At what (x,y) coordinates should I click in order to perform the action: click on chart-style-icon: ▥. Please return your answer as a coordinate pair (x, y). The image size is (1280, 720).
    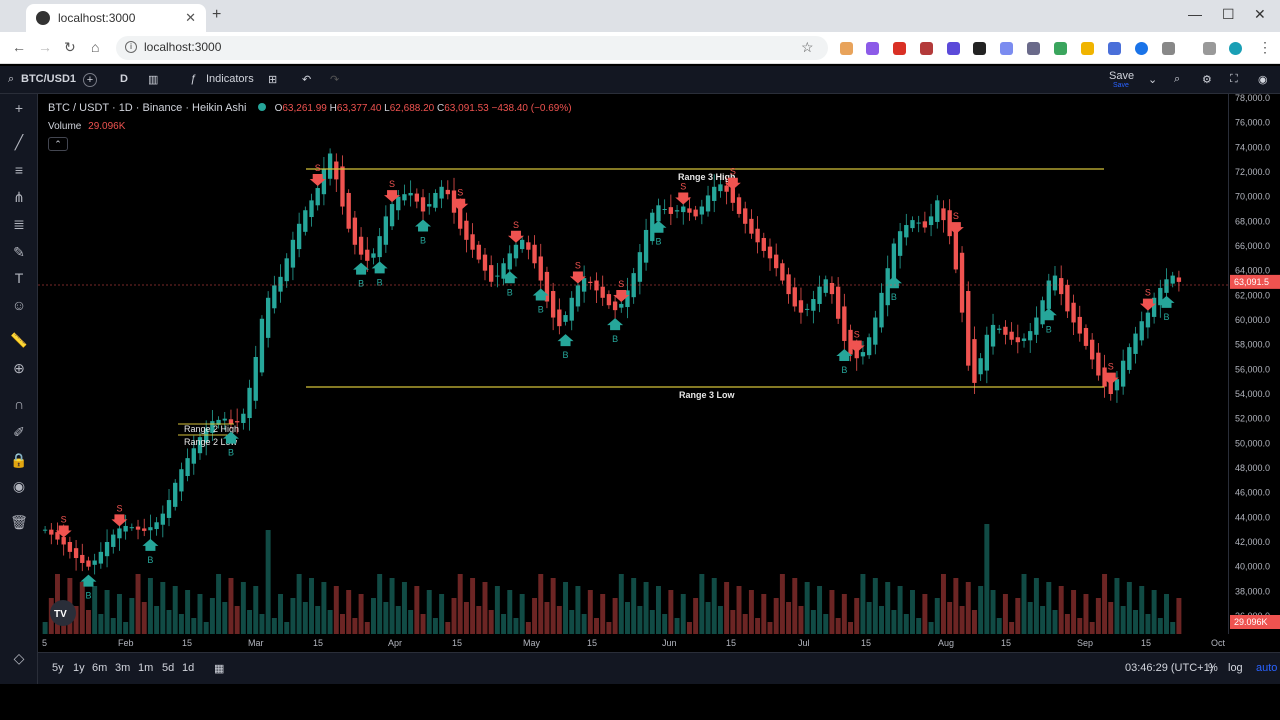
    Looking at the image, I should click on (153, 79).